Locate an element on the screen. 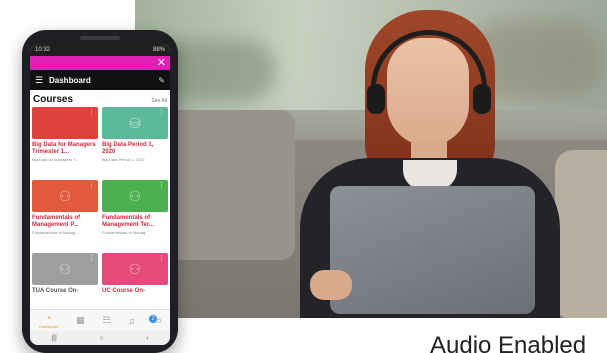 This screenshot has height=353, width=607. nav-dashboard: ◔ Dashboard is located at coordinates (49, 321).